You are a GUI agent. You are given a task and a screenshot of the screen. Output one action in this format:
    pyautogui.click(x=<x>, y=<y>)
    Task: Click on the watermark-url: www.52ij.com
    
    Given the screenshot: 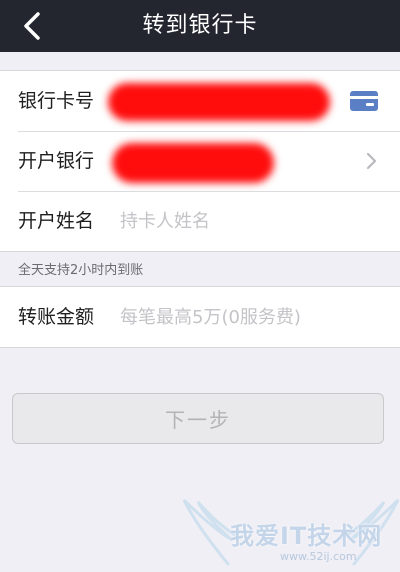 What is the action you would take?
    pyautogui.click(x=318, y=556)
    